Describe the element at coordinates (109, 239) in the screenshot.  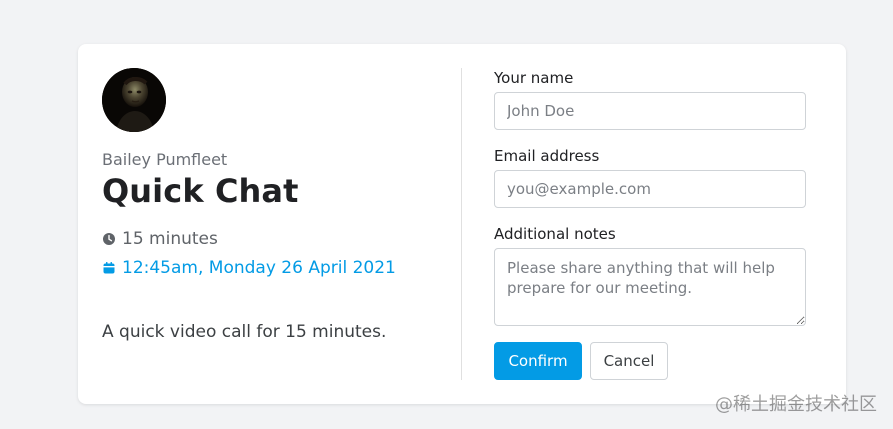
I see `clock-icon` at that location.